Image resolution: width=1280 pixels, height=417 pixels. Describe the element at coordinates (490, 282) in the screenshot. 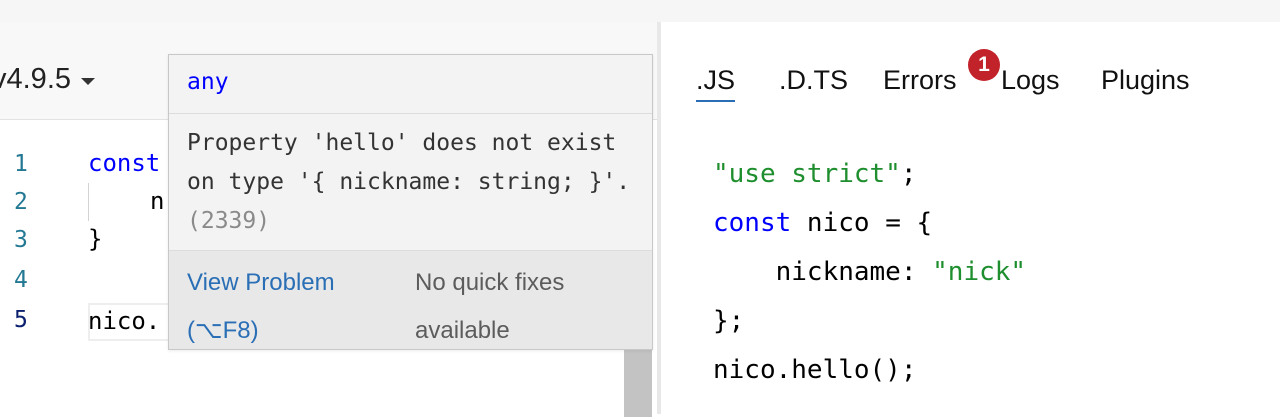

I see `no-fixes-line-1: No quick fixes` at that location.